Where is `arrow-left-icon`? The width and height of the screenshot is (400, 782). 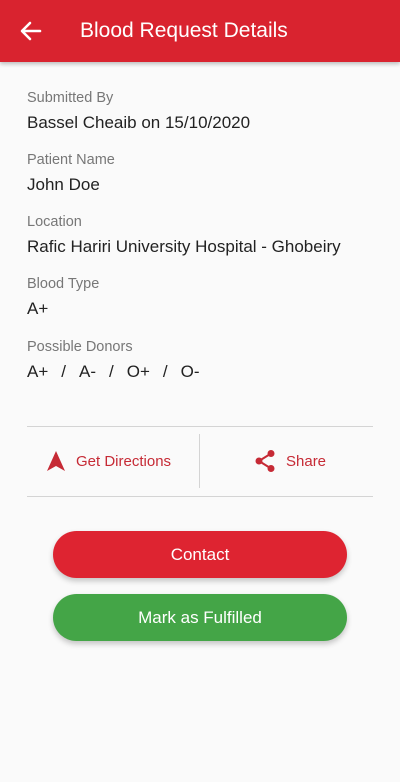
arrow-left-icon is located at coordinates (31, 31).